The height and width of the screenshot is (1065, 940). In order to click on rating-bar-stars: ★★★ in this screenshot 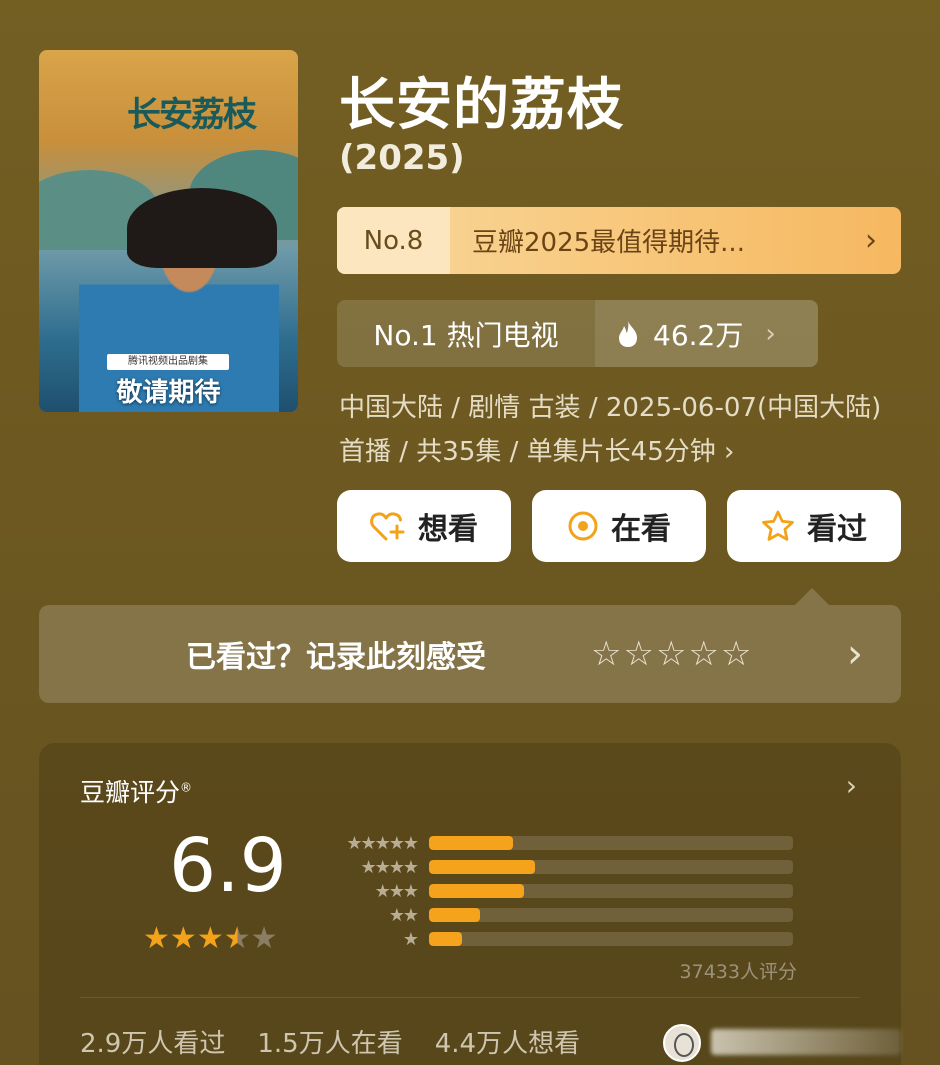, I will do `click(396, 891)`.